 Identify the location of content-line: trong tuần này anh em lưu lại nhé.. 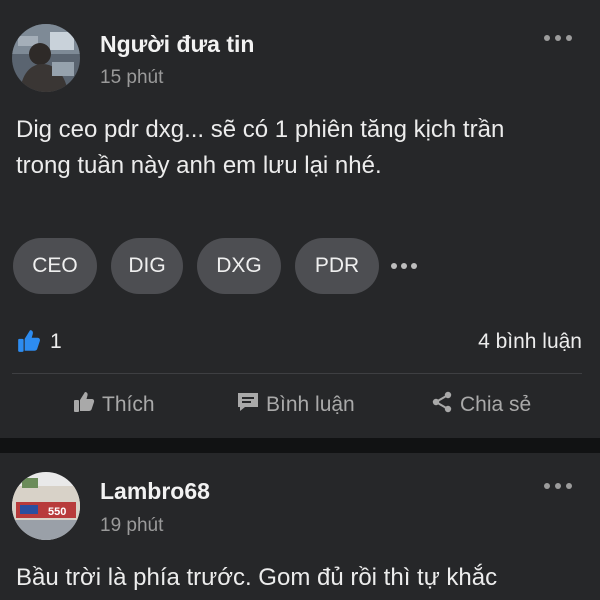
(199, 165).